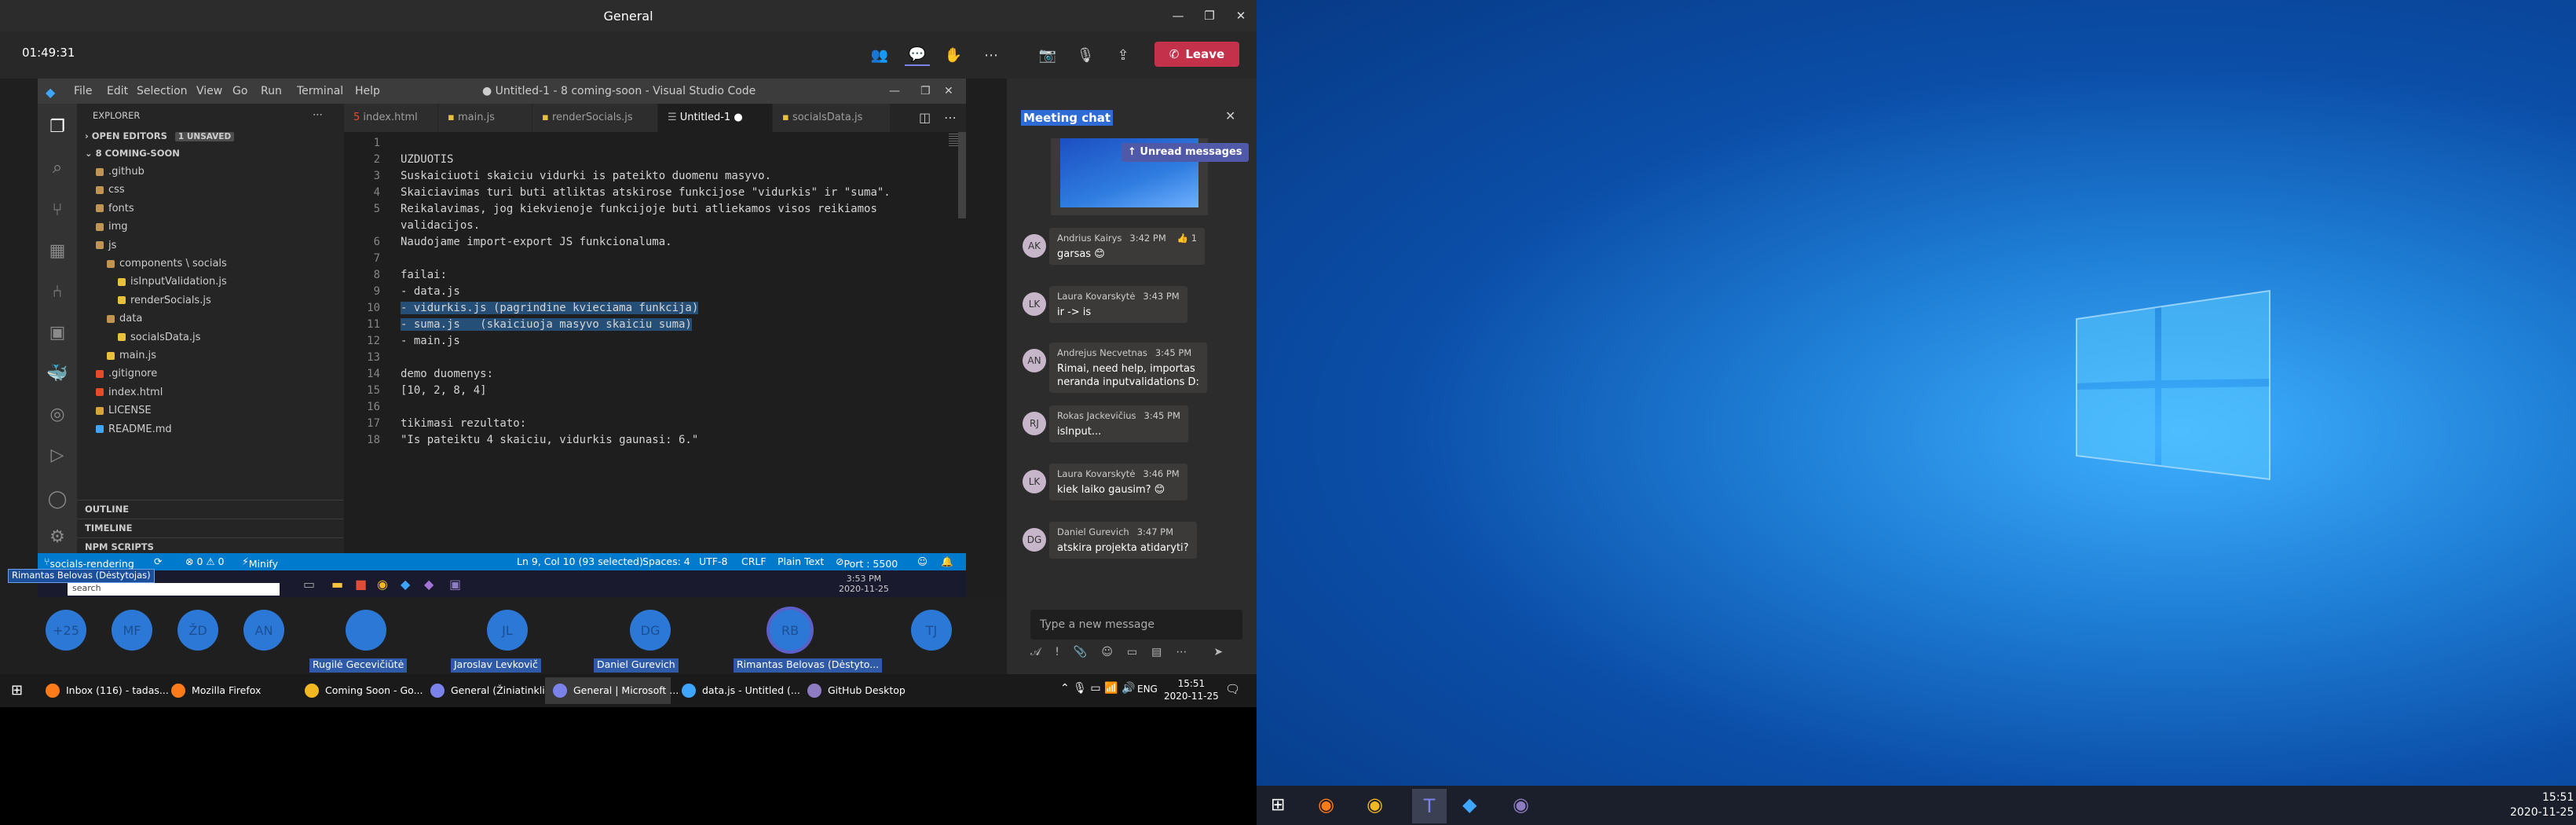 The width and height of the screenshot is (2576, 825). I want to click on participant-avatar: ŽD, so click(198, 630).